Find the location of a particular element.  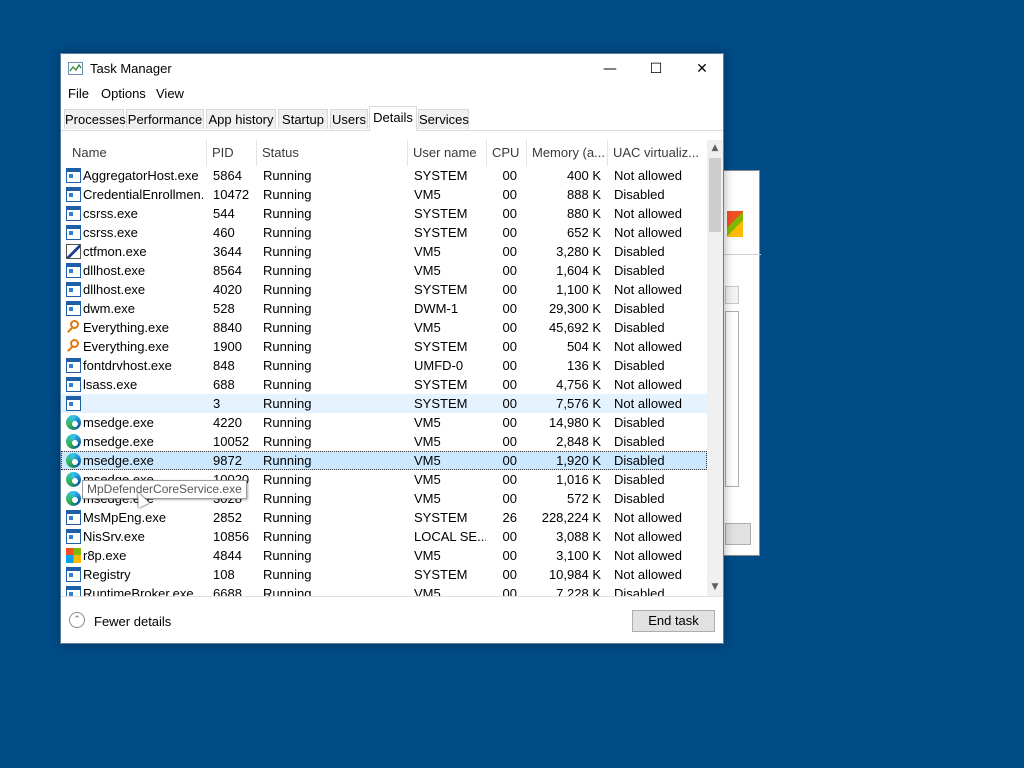

tab-startup: Startup is located at coordinates (303, 119).